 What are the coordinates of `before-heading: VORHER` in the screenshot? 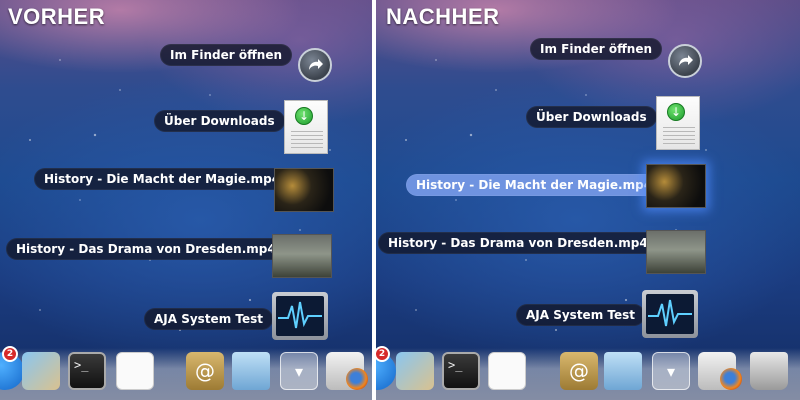 It's located at (57, 16).